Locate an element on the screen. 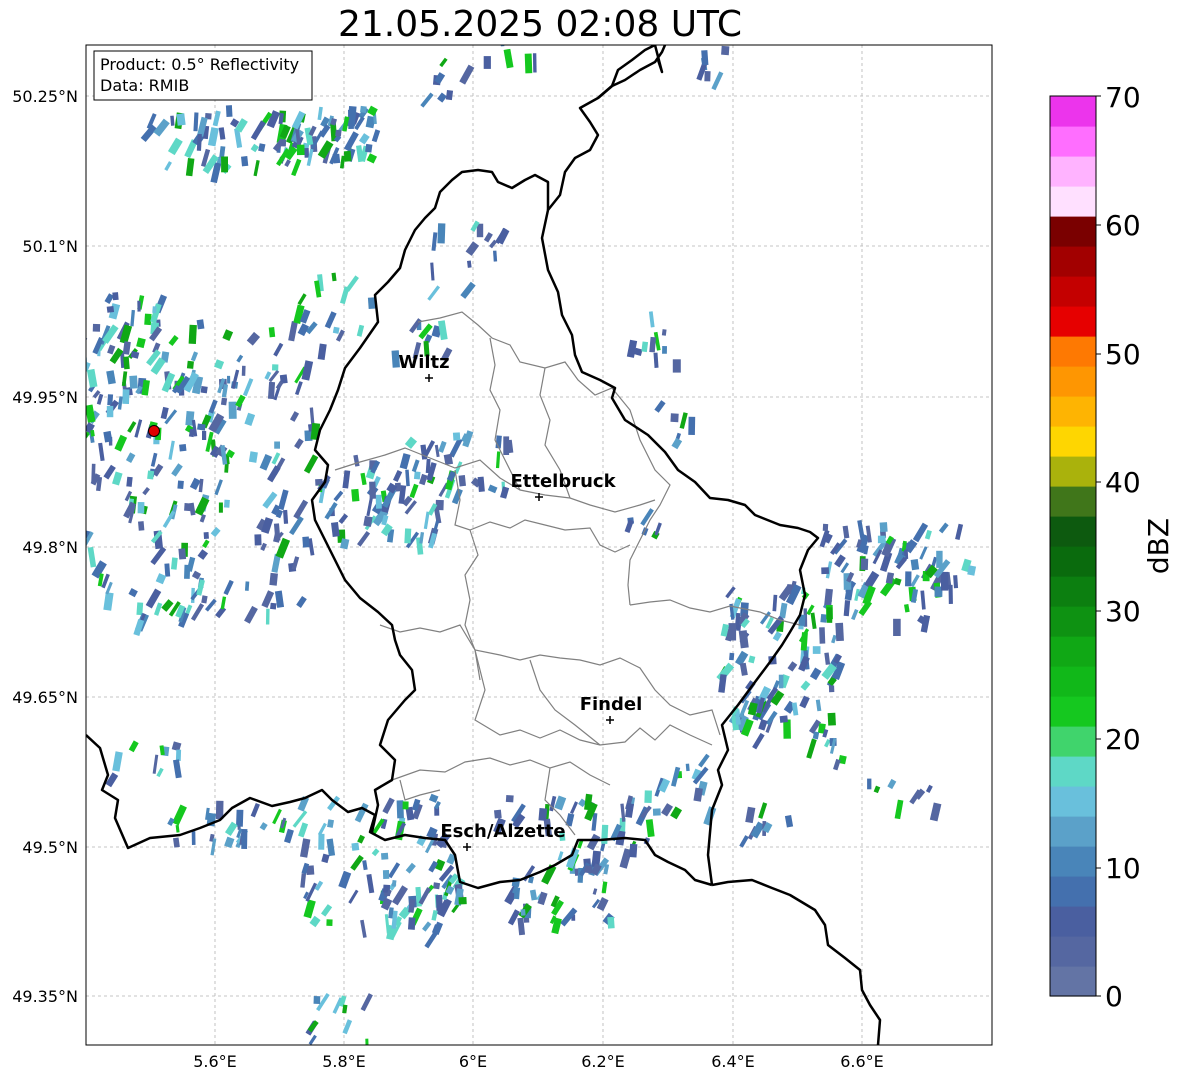  city-marker-ettelbruck: Ettelbruck is located at coordinates (563, 486).